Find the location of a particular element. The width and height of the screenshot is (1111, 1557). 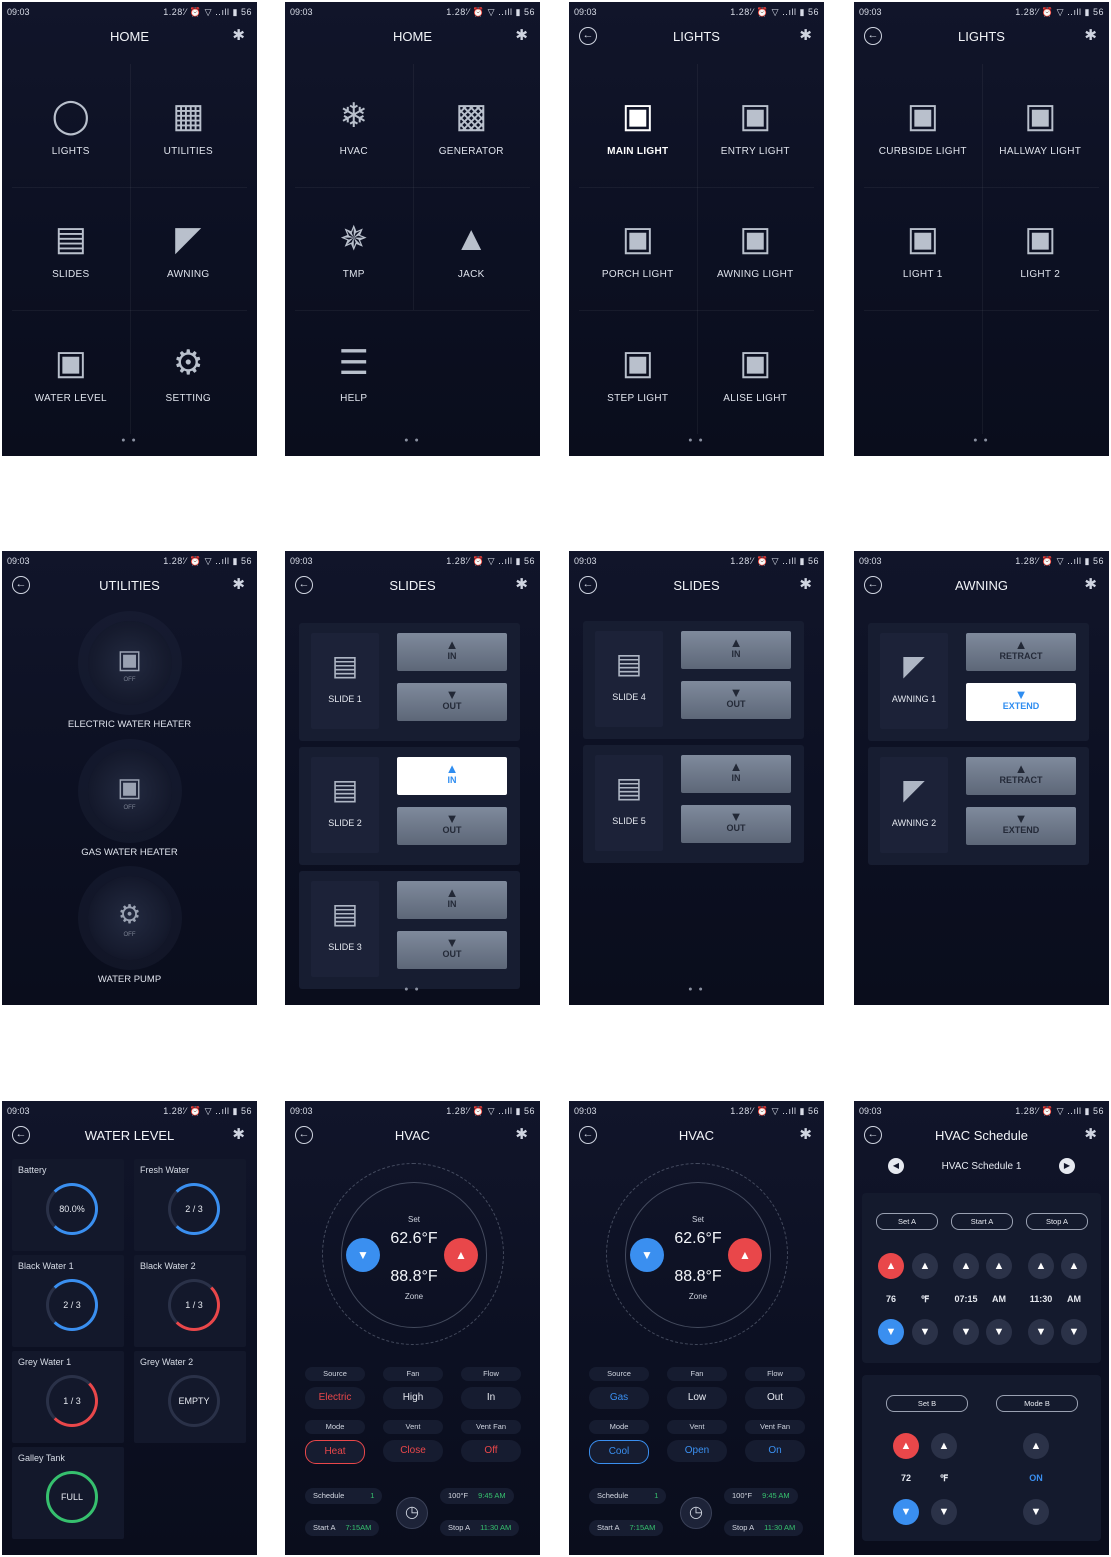

set-b-down-button: ▼ is located at coordinates (906, 1512).